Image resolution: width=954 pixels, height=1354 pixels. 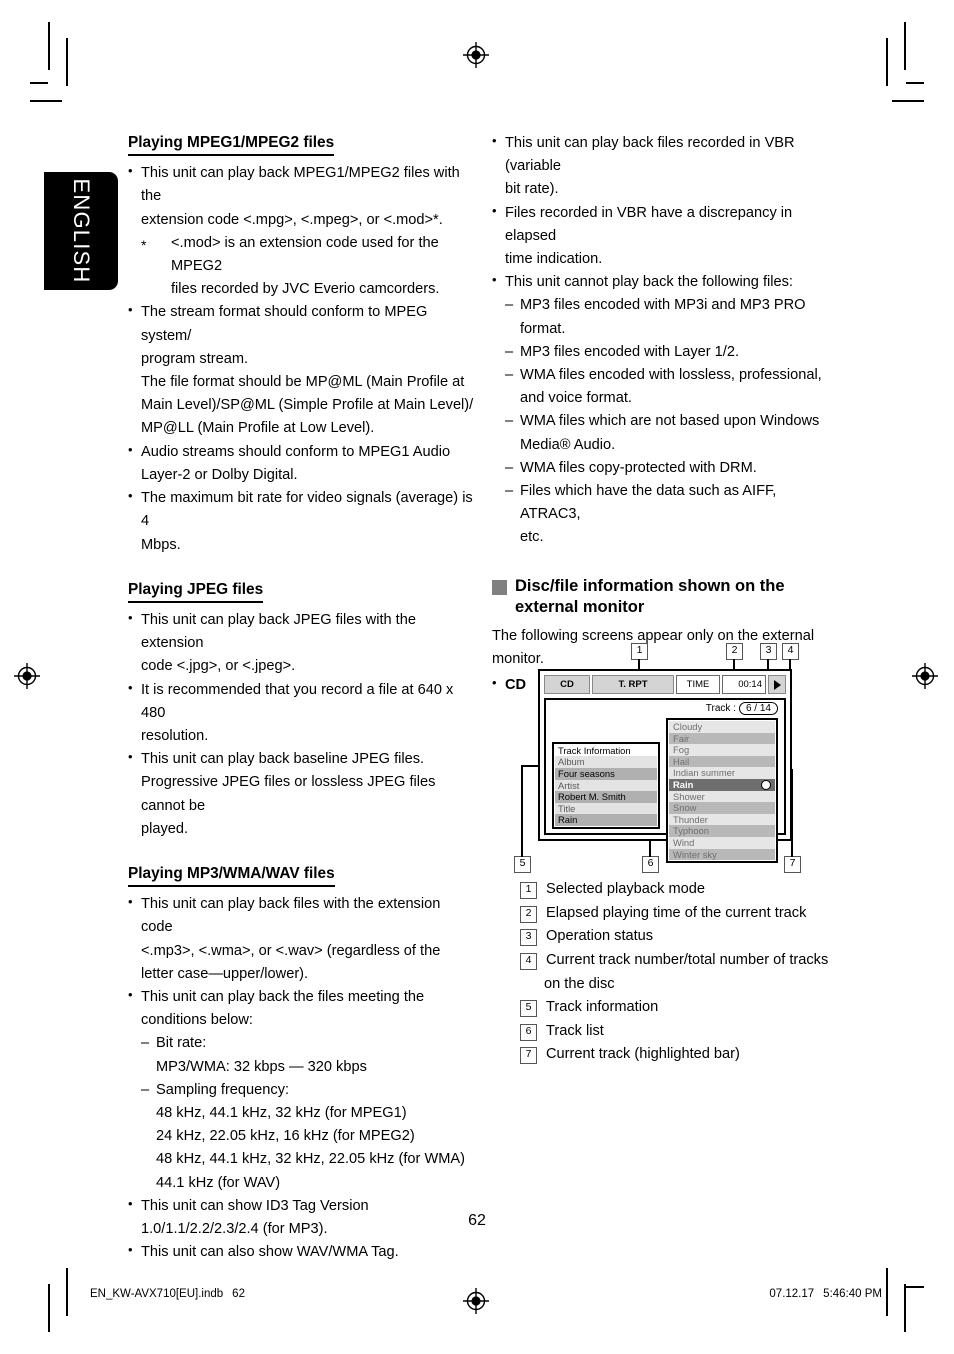 I want to click on legend-label: Track list, so click(x=575, y=1030).